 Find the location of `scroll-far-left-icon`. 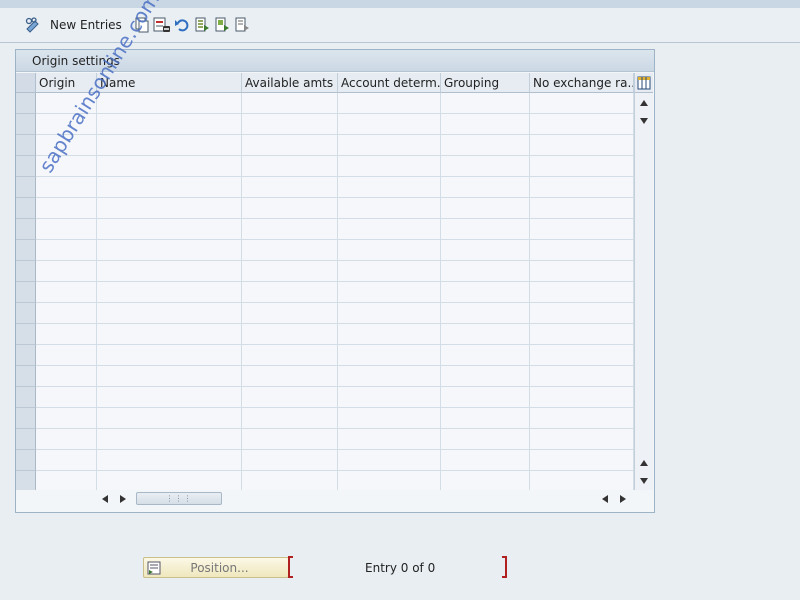

scroll-far-left-icon is located at coordinates (605, 499).